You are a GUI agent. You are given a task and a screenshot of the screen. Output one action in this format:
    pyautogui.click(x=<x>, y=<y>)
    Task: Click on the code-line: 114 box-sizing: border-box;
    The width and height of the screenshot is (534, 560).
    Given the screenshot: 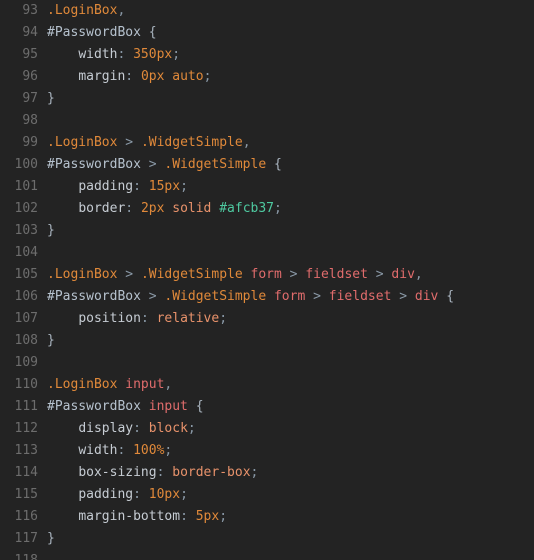 What is the action you would take?
    pyautogui.click(x=267, y=473)
    